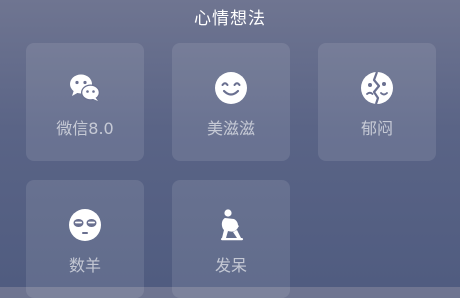 This screenshot has width=460, height=298. Describe the element at coordinates (231, 225) in the screenshot. I see `squatting-person-icon` at that location.